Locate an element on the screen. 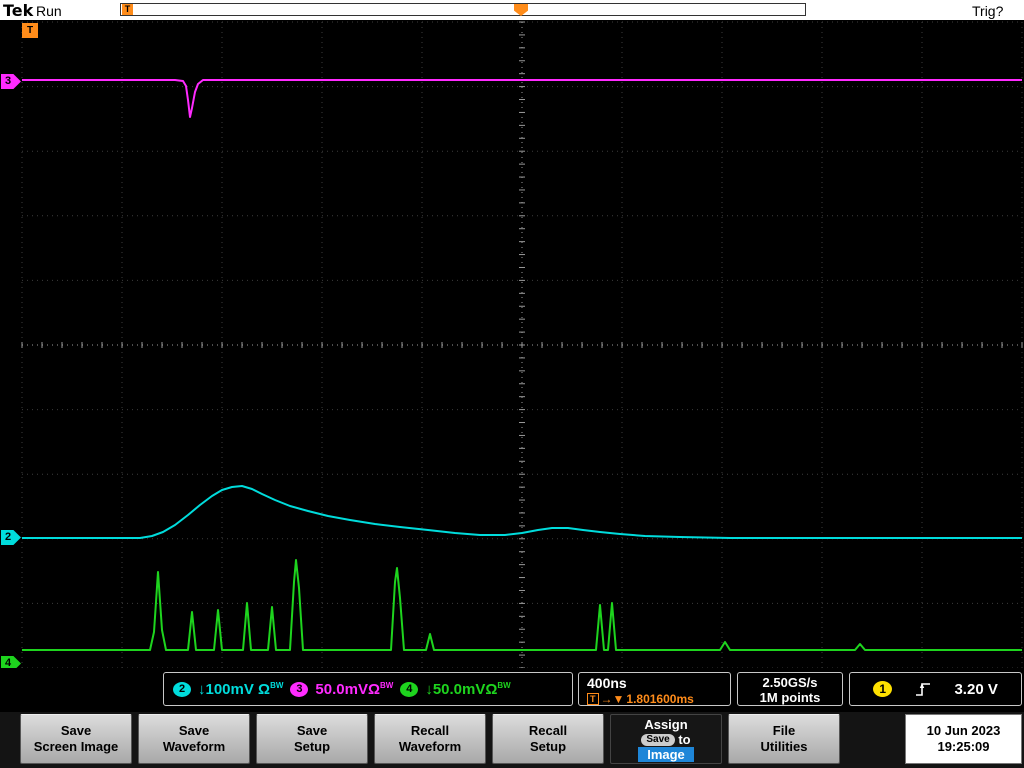 Image resolution: width=1024 pixels, height=768 pixels. trigger-delay-arrow-icon: →▼ is located at coordinates (612, 699).